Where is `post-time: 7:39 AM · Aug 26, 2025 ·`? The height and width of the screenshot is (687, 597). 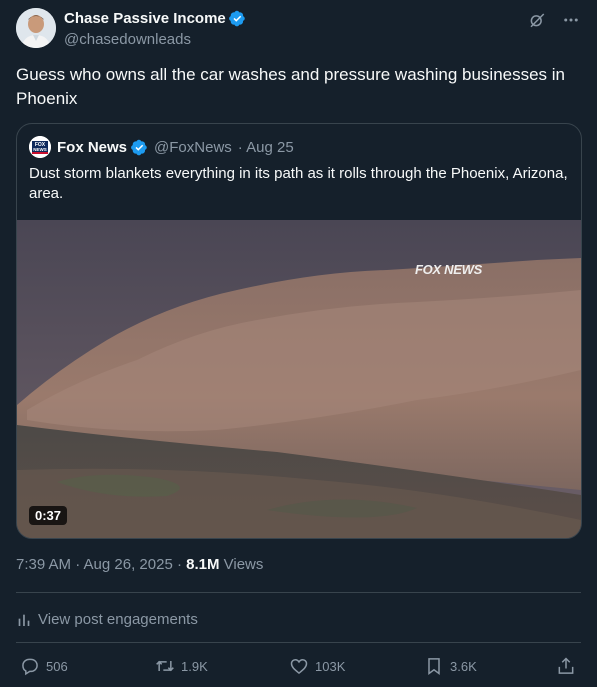
post-time: 7:39 AM · Aug 26, 2025 · is located at coordinates (101, 564).